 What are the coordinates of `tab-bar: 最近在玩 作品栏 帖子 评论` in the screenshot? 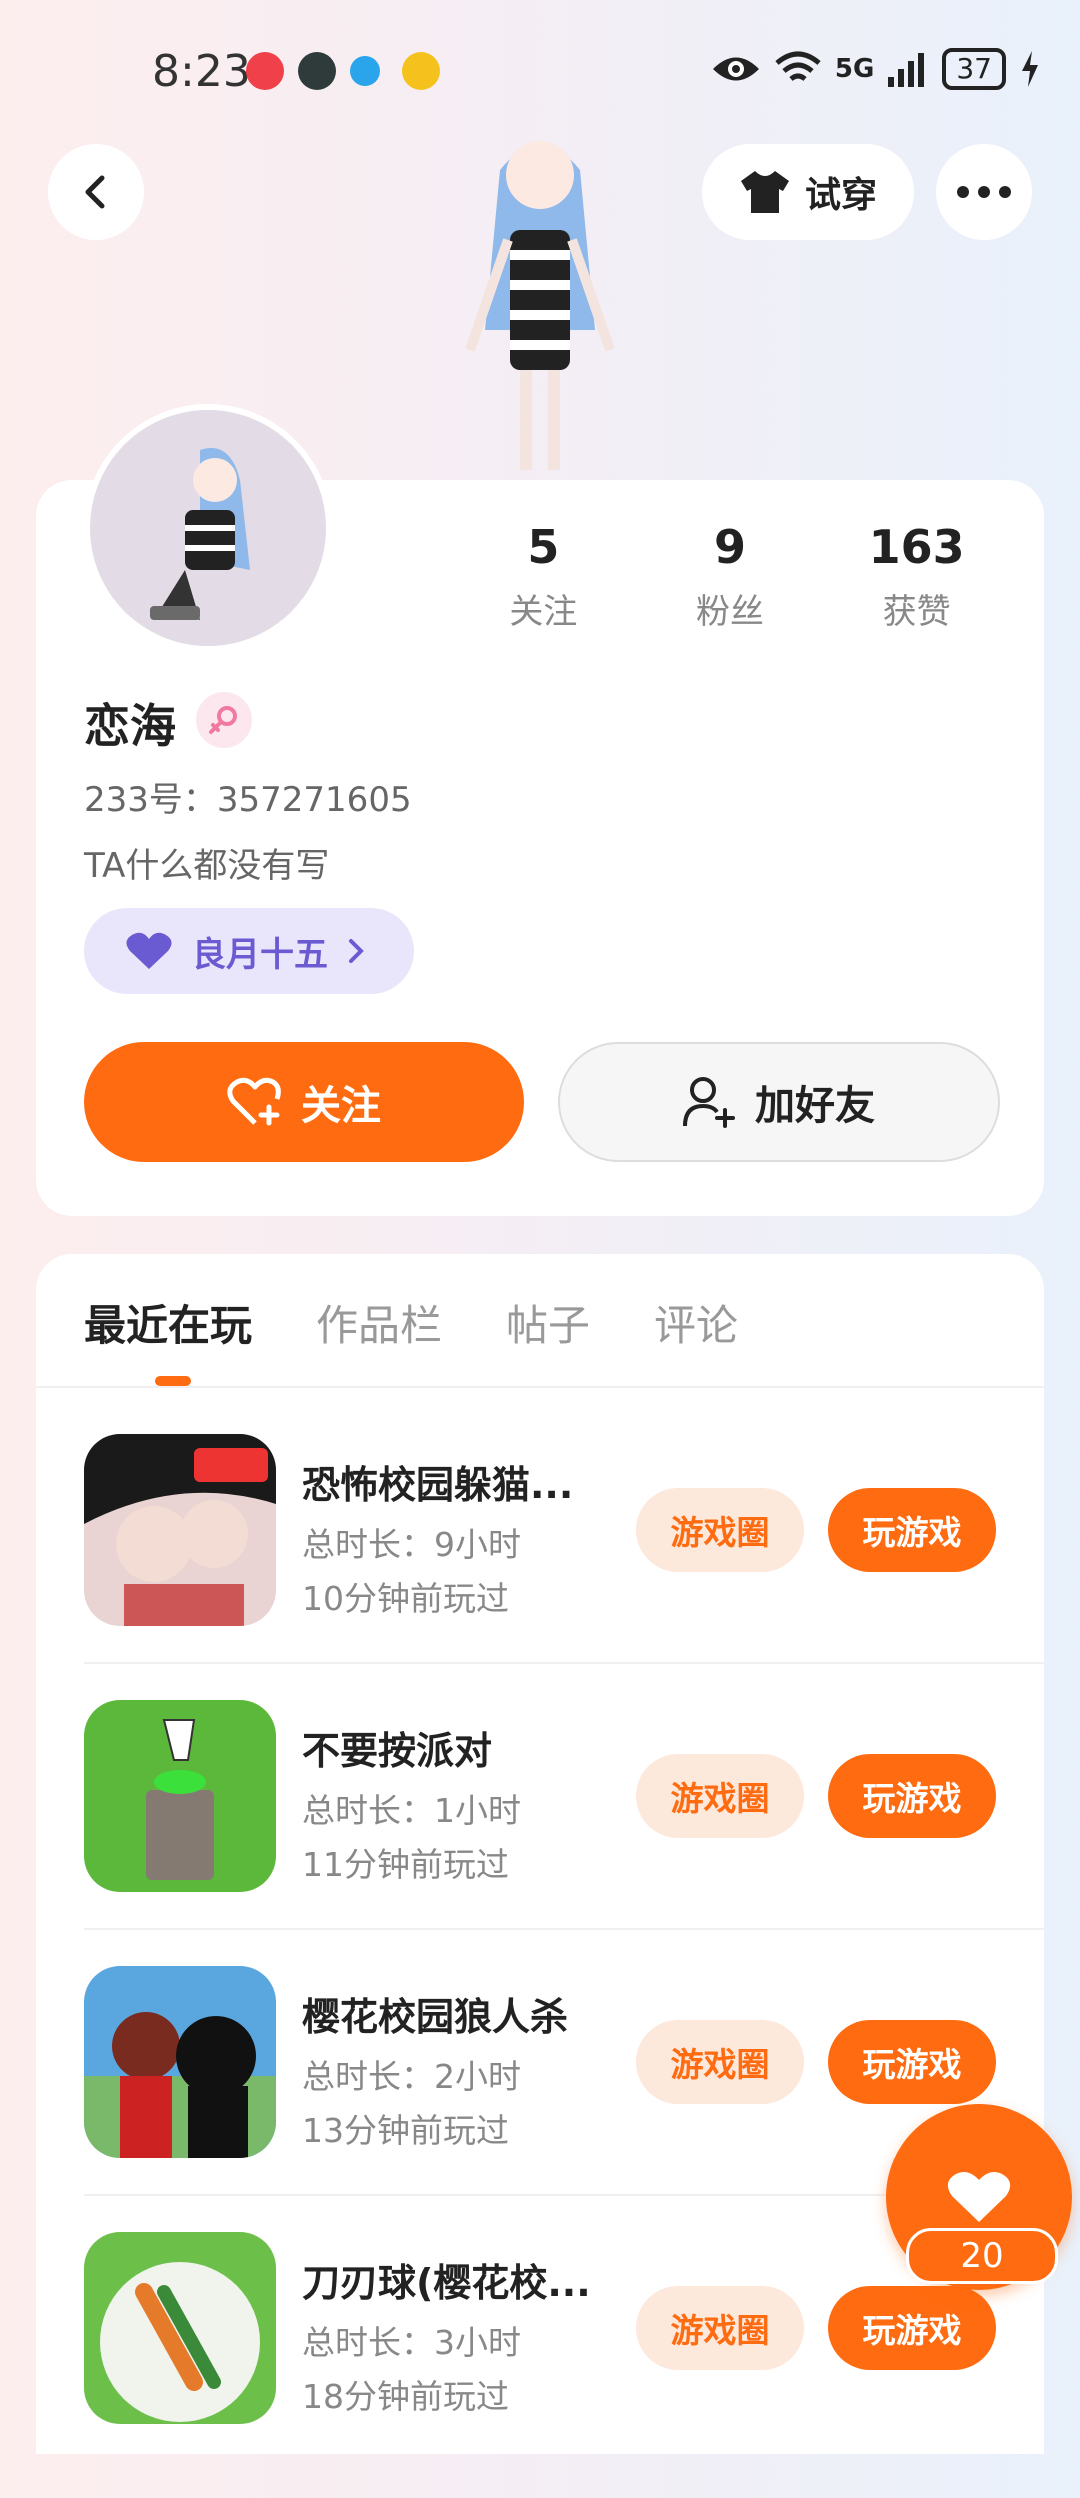 It's located at (411, 1322).